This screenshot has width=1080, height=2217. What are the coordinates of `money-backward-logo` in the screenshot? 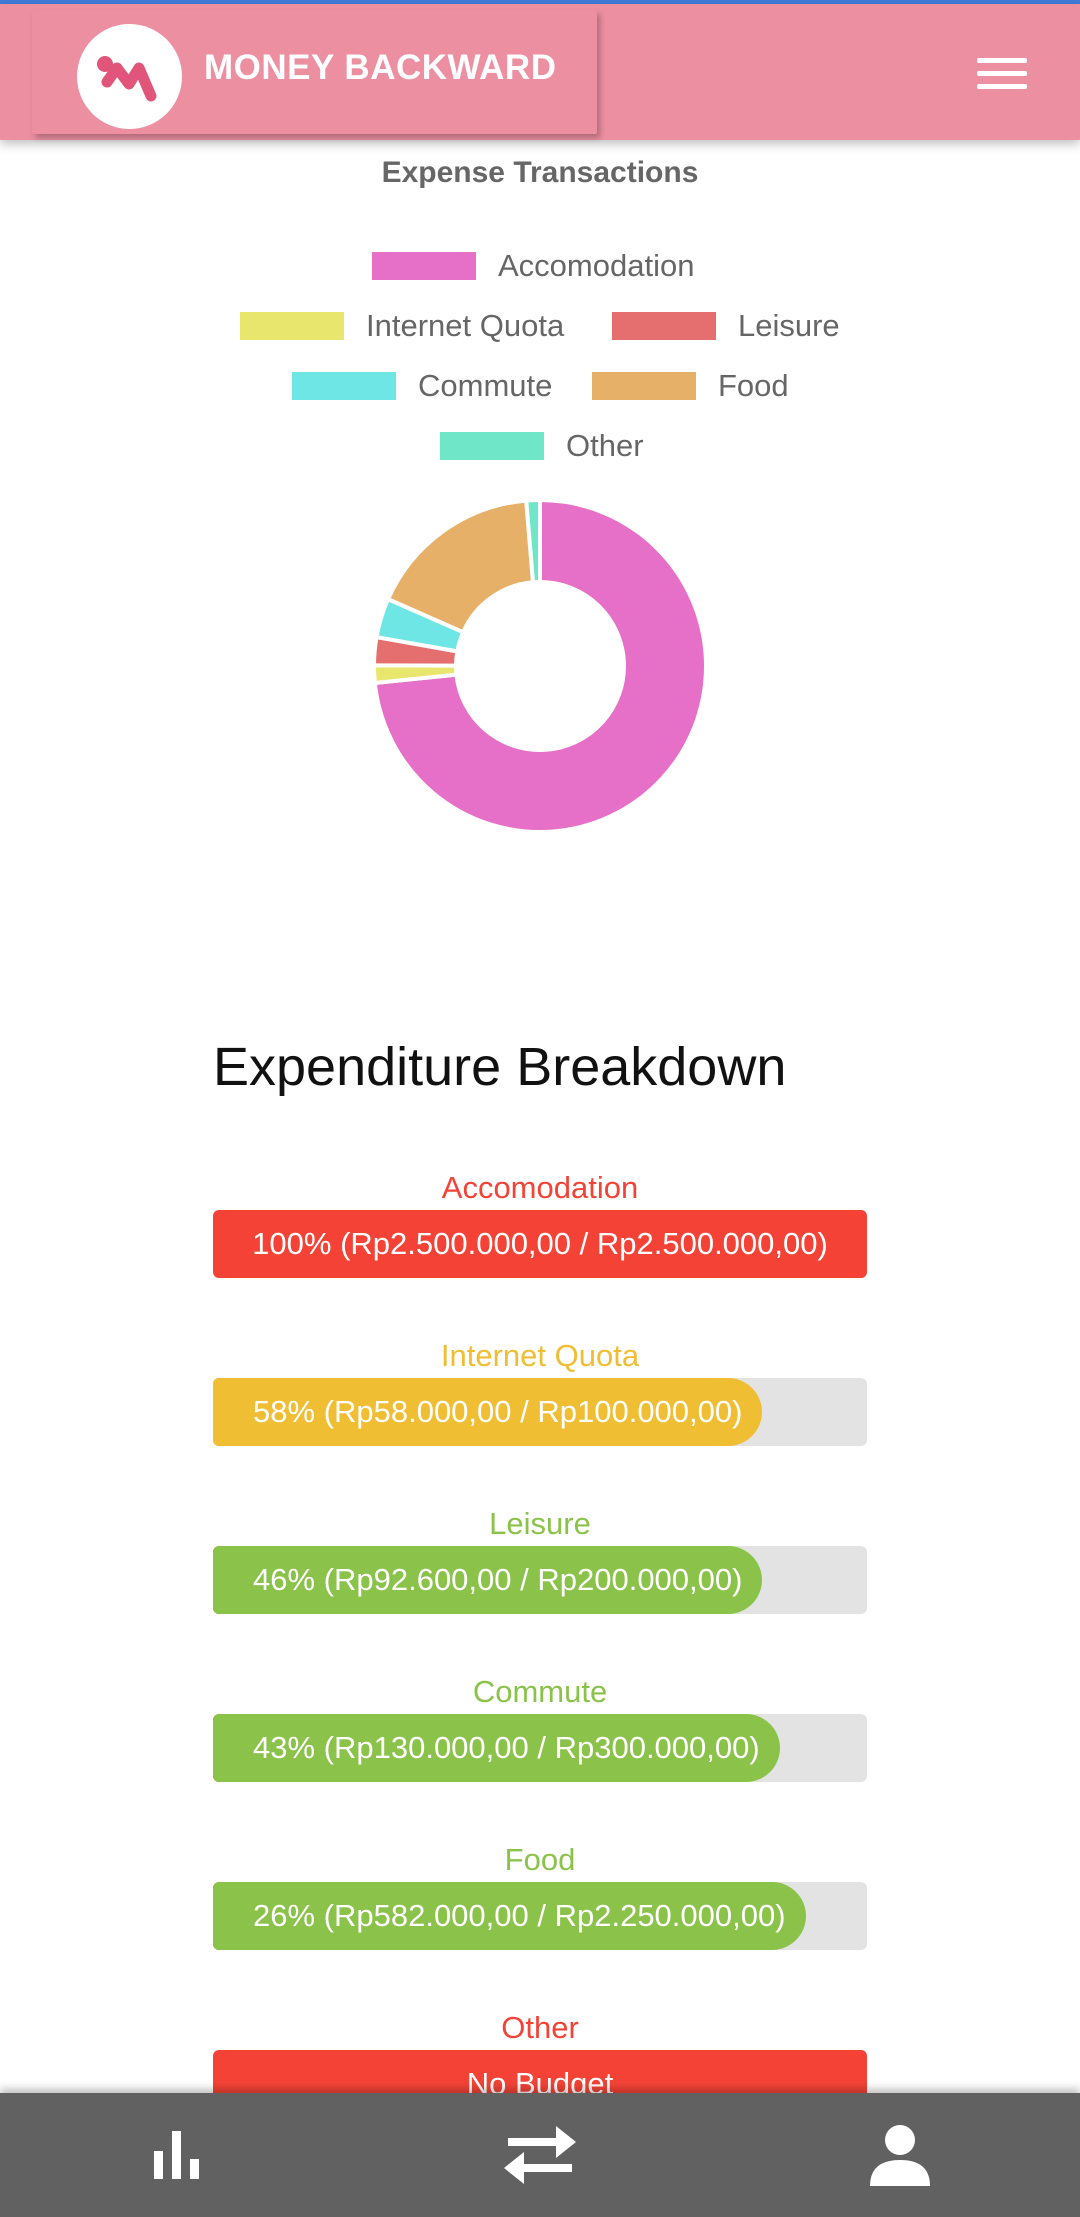 It's located at (129, 76).